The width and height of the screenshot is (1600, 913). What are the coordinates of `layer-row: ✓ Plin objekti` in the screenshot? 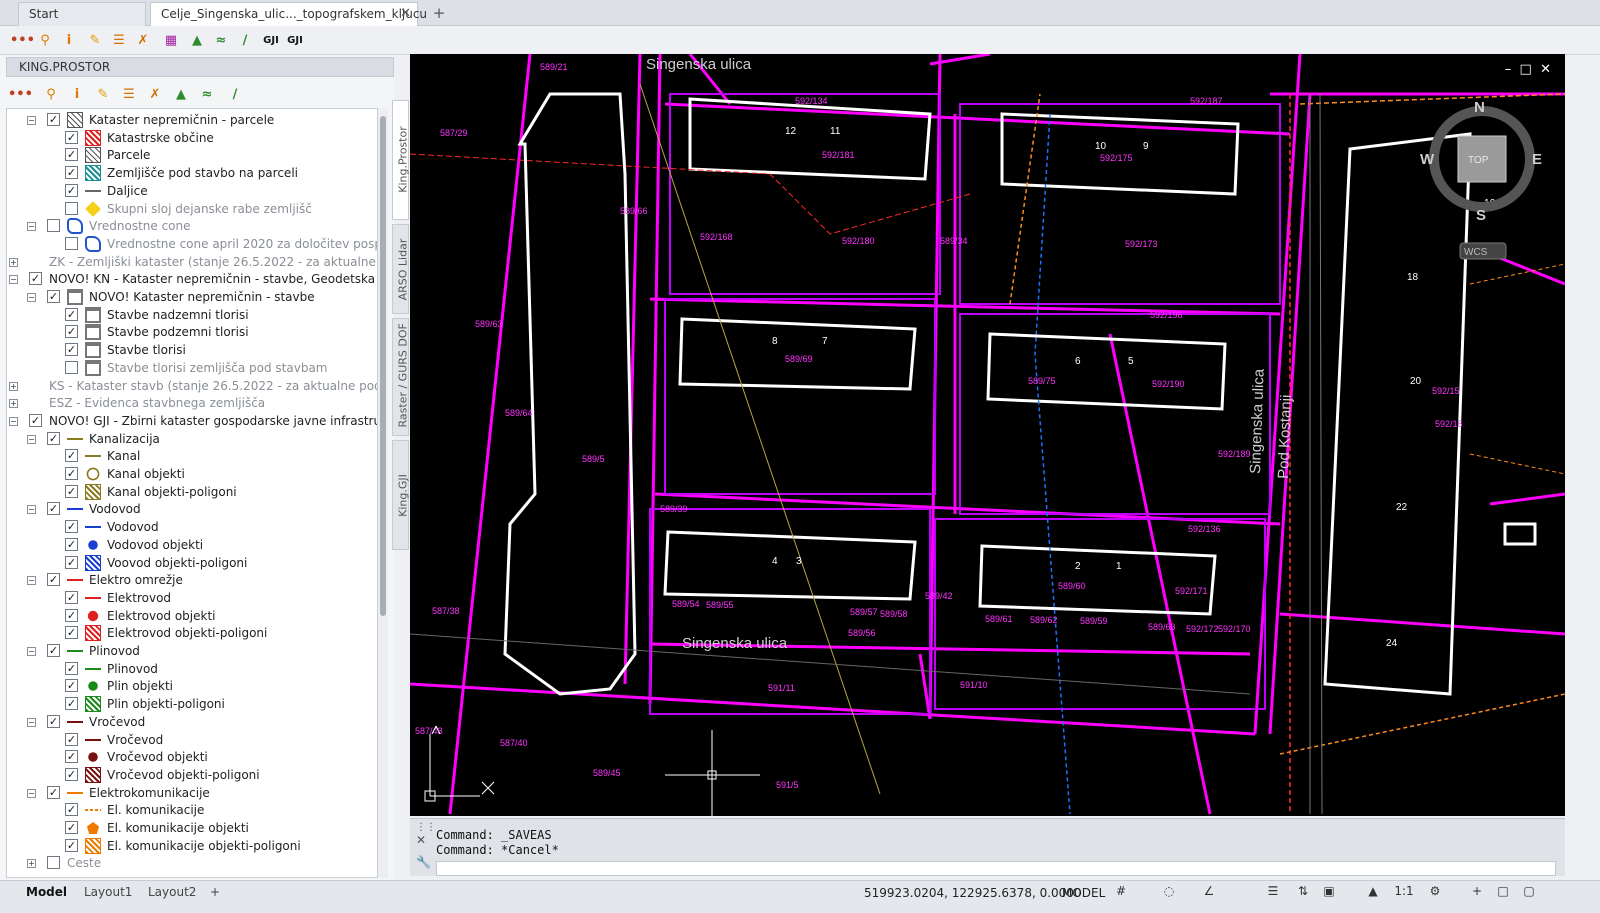 It's located at (192, 686).